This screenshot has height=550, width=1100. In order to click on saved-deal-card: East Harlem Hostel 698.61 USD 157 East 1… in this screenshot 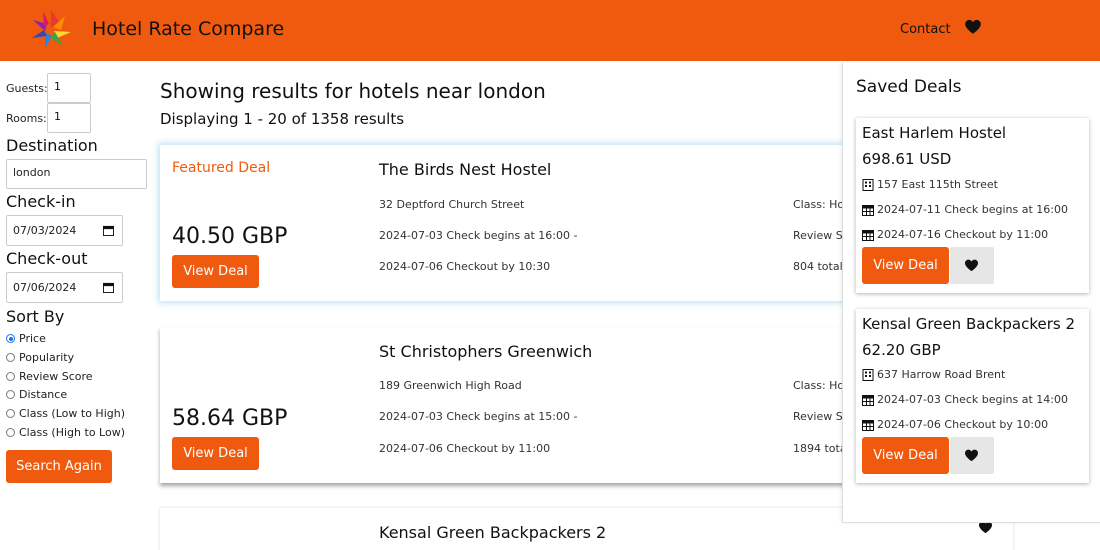, I will do `click(972, 205)`.